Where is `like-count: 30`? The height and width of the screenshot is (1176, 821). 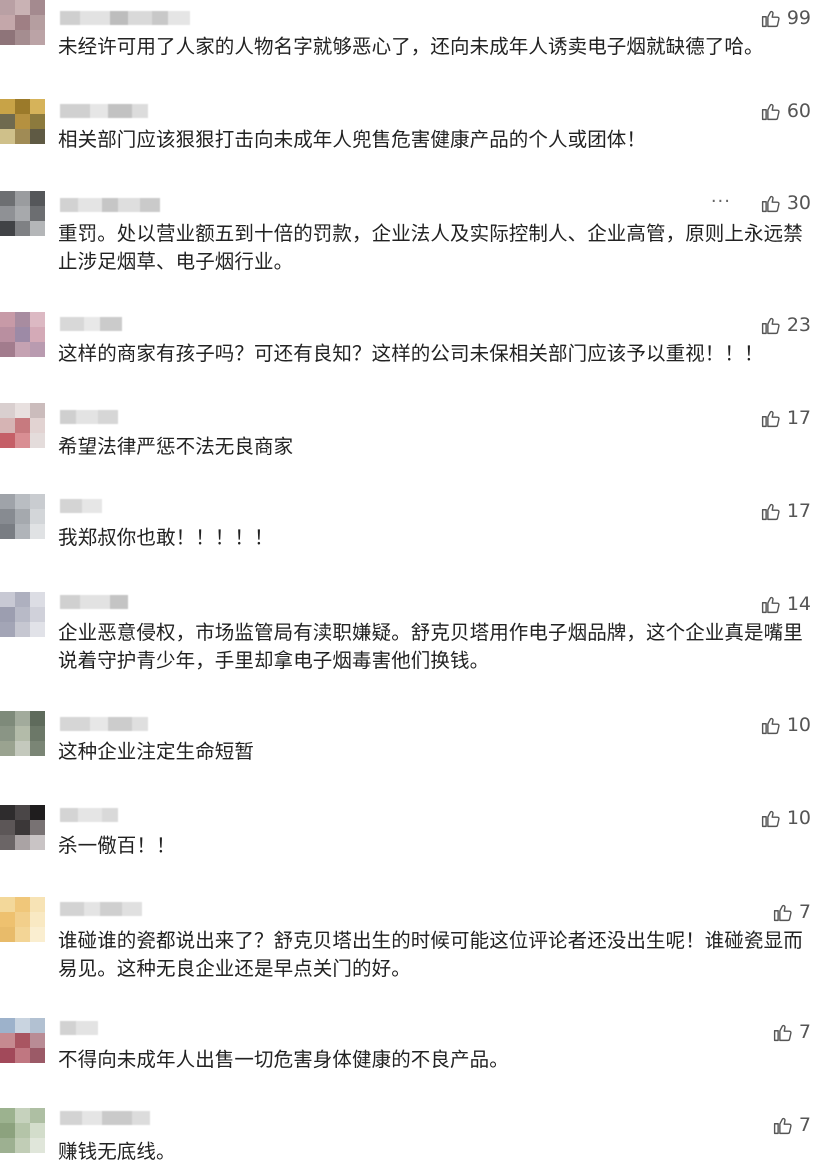 like-count: 30 is located at coordinates (798, 203).